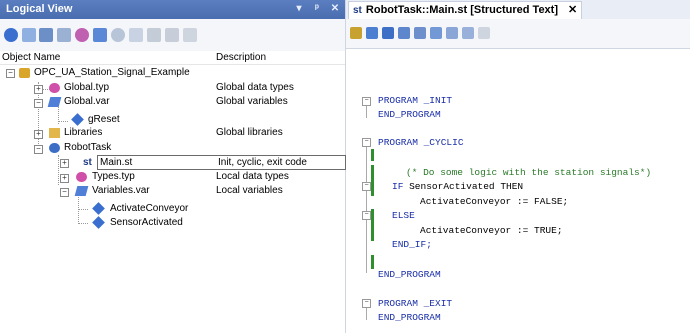 This screenshot has height=333, width=690. What do you see at coordinates (262, 162) in the screenshot?
I see `tree-desc: Init, cyclic, exit code` at bounding box center [262, 162].